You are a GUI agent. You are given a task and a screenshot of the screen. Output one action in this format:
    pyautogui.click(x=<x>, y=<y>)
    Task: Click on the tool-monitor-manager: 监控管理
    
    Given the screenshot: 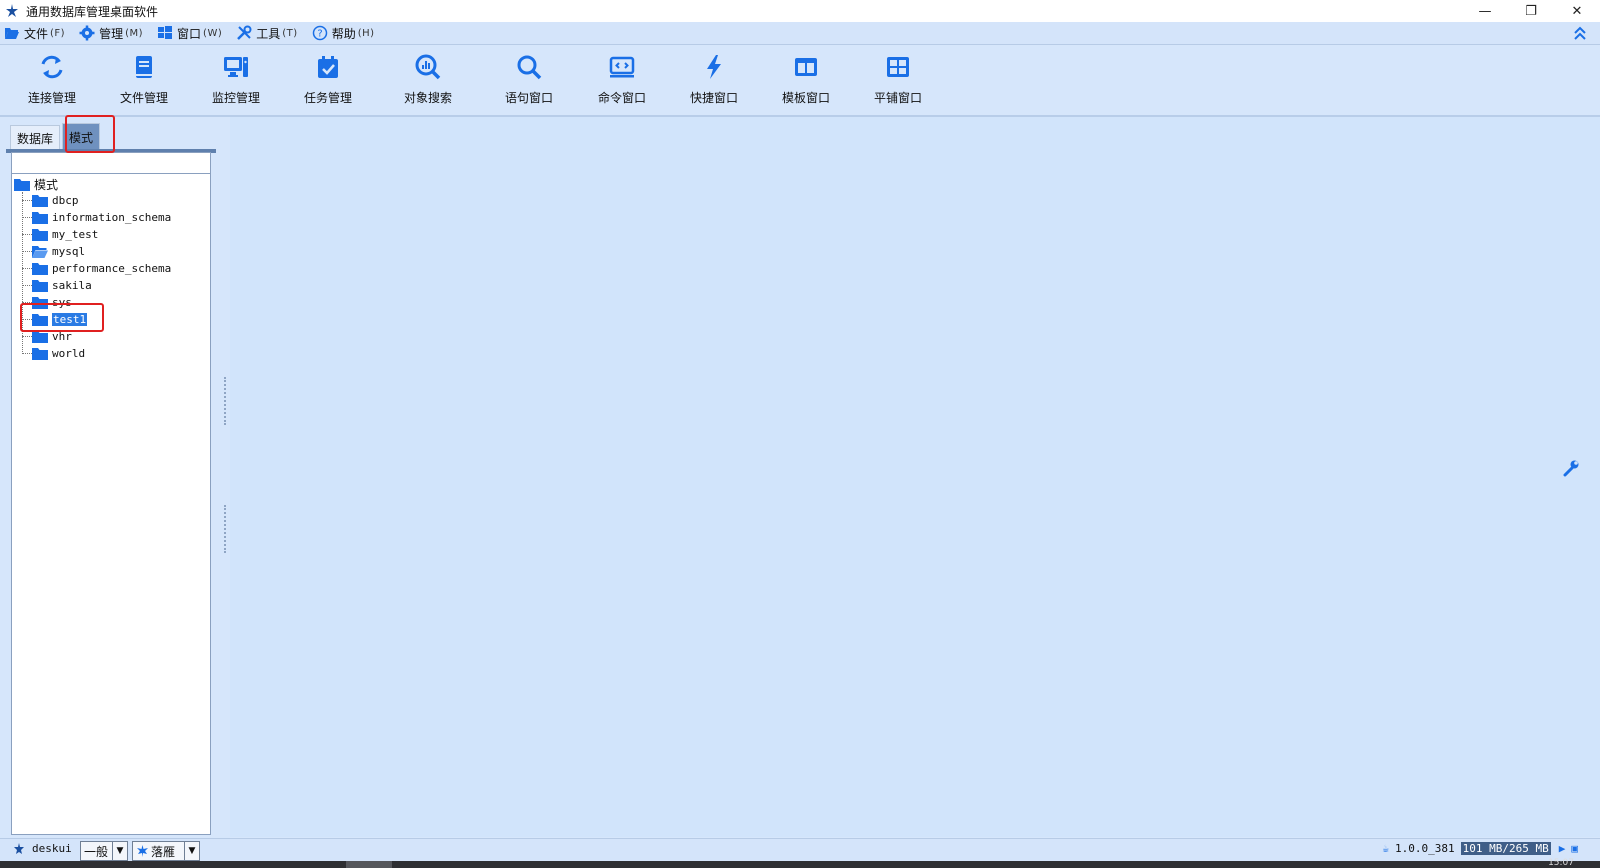 What is the action you would take?
    pyautogui.click(x=236, y=79)
    